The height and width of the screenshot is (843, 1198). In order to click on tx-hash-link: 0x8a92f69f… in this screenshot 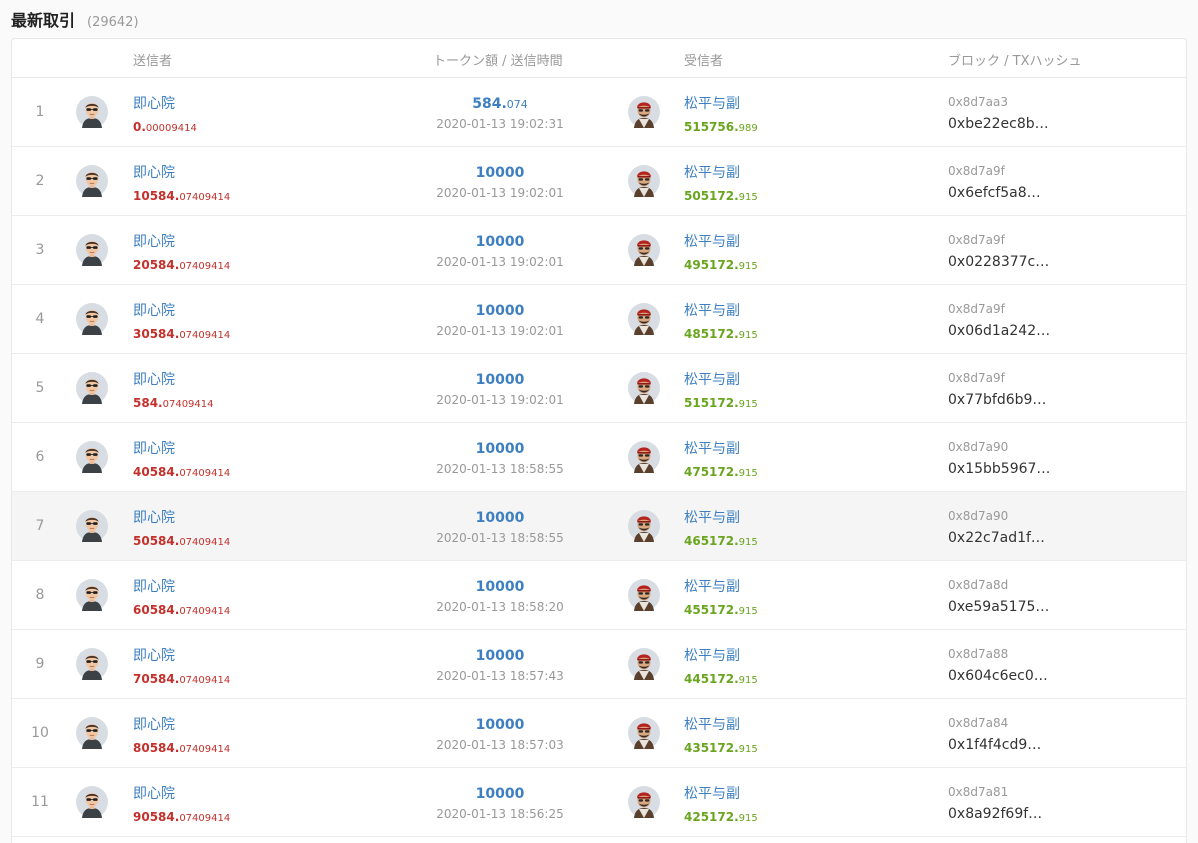, I will do `click(995, 814)`.